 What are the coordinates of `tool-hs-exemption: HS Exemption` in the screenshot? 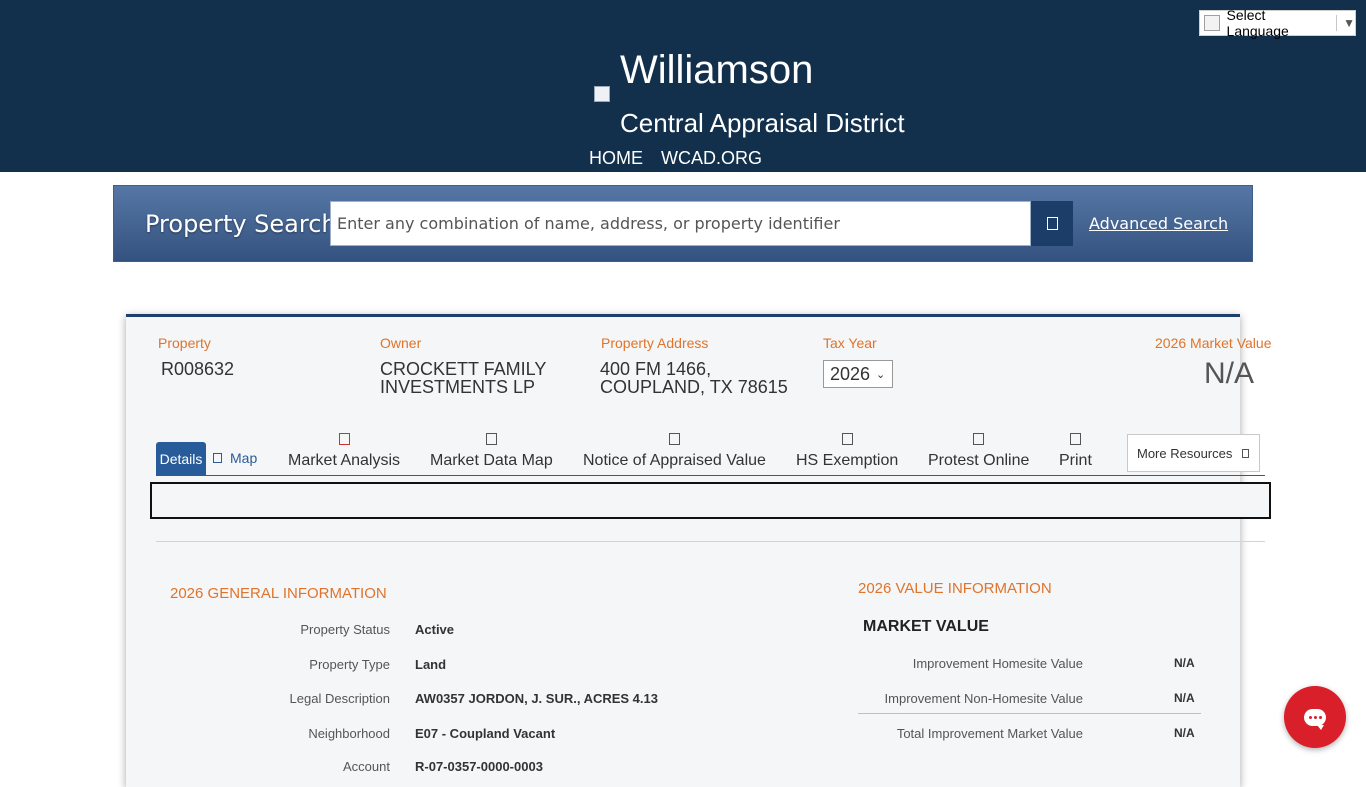 It's located at (847, 451).